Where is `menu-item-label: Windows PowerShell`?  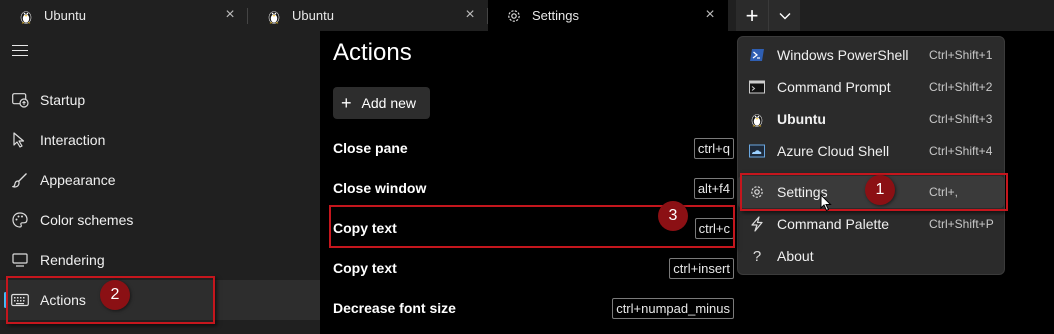
menu-item-label: Windows PowerShell is located at coordinates (843, 55).